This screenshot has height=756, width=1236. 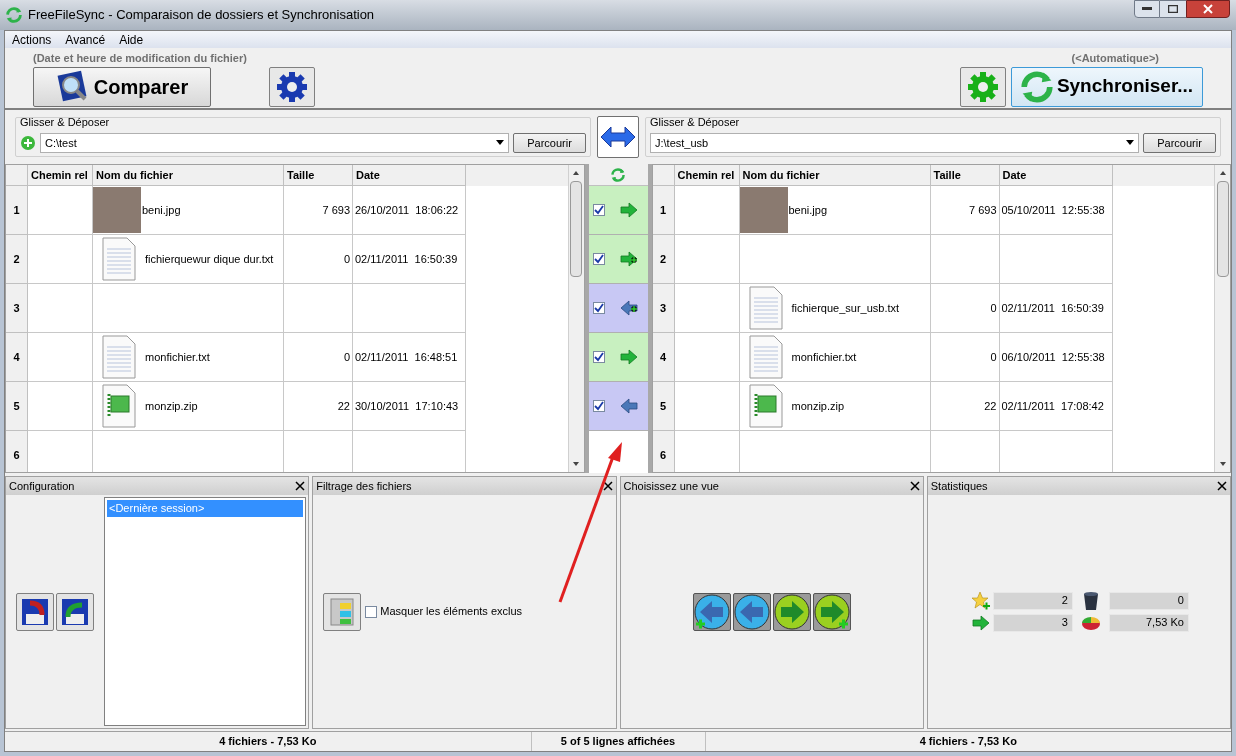 I want to click on text-file-icon, so click(x=119, y=357).